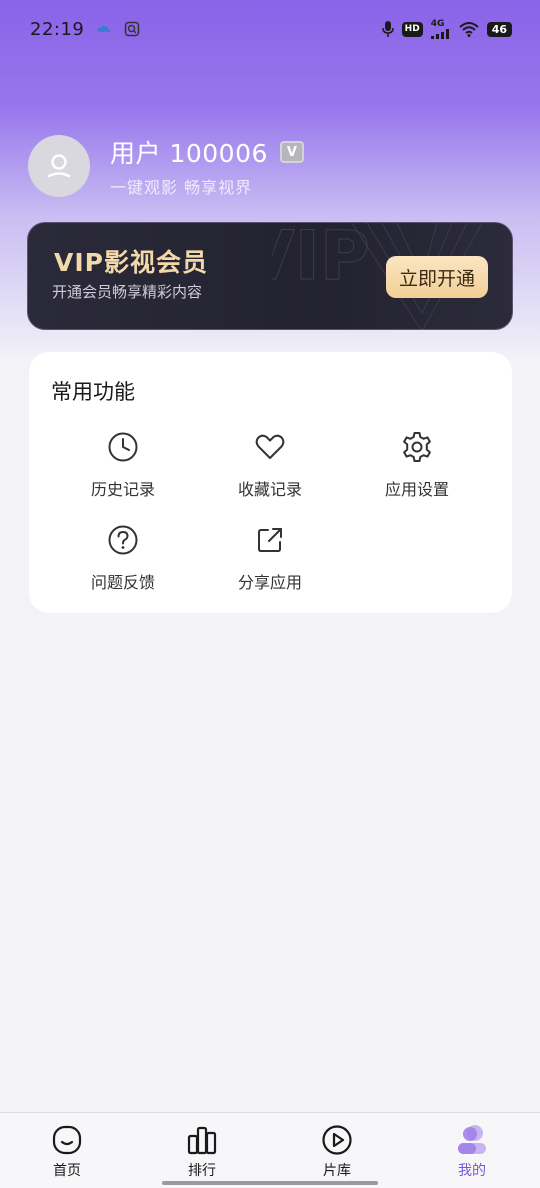 Image resolution: width=540 pixels, height=1188 pixels. Describe the element at coordinates (123, 563) in the screenshot. I see `feedback-button: 问题反馈` at that location.